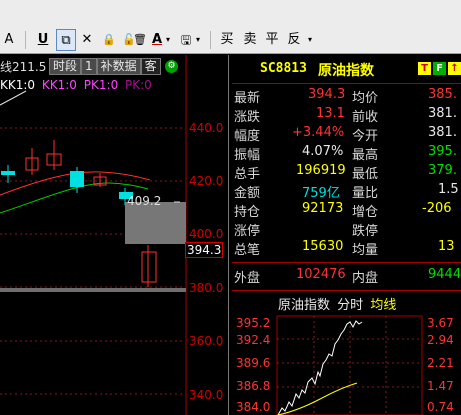  What do you see at coordinates (23, 67) in the screenshot?
I see `chart-info-text: 线211.5` at bounding box center [23, 67].